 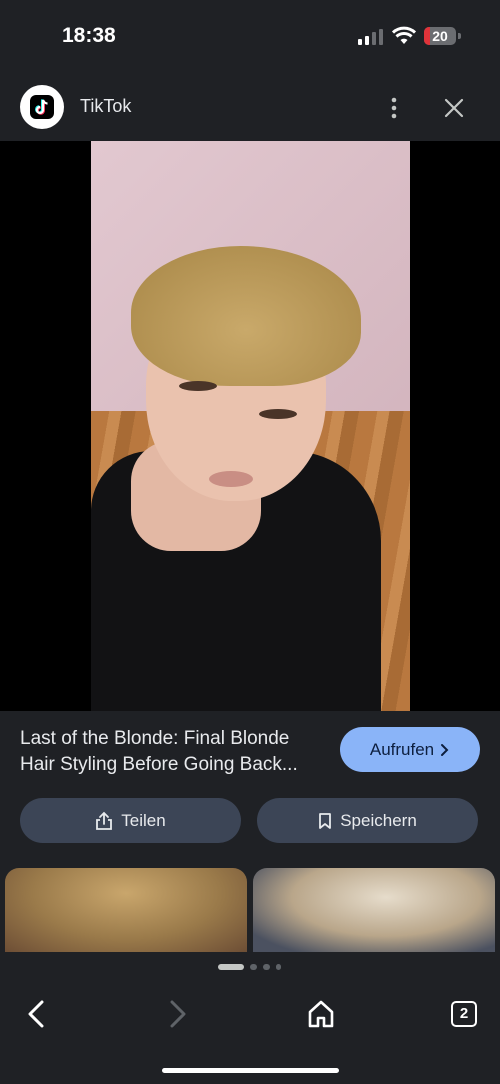 I want to click on battery-icon: 20, so click(x=440, y=36).